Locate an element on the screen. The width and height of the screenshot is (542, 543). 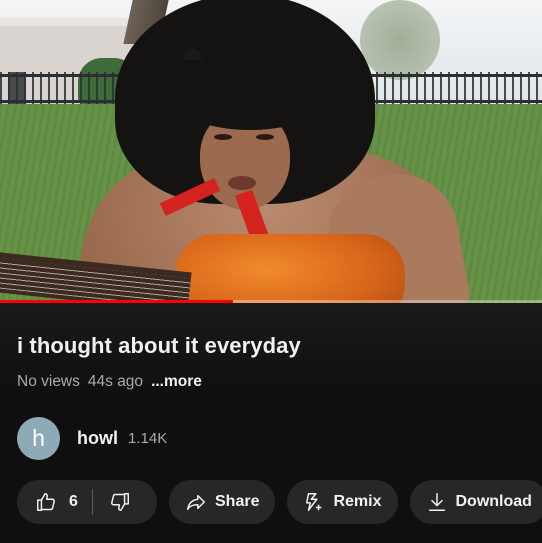
thumbs-up-icon is located at coordinates (46, 502).